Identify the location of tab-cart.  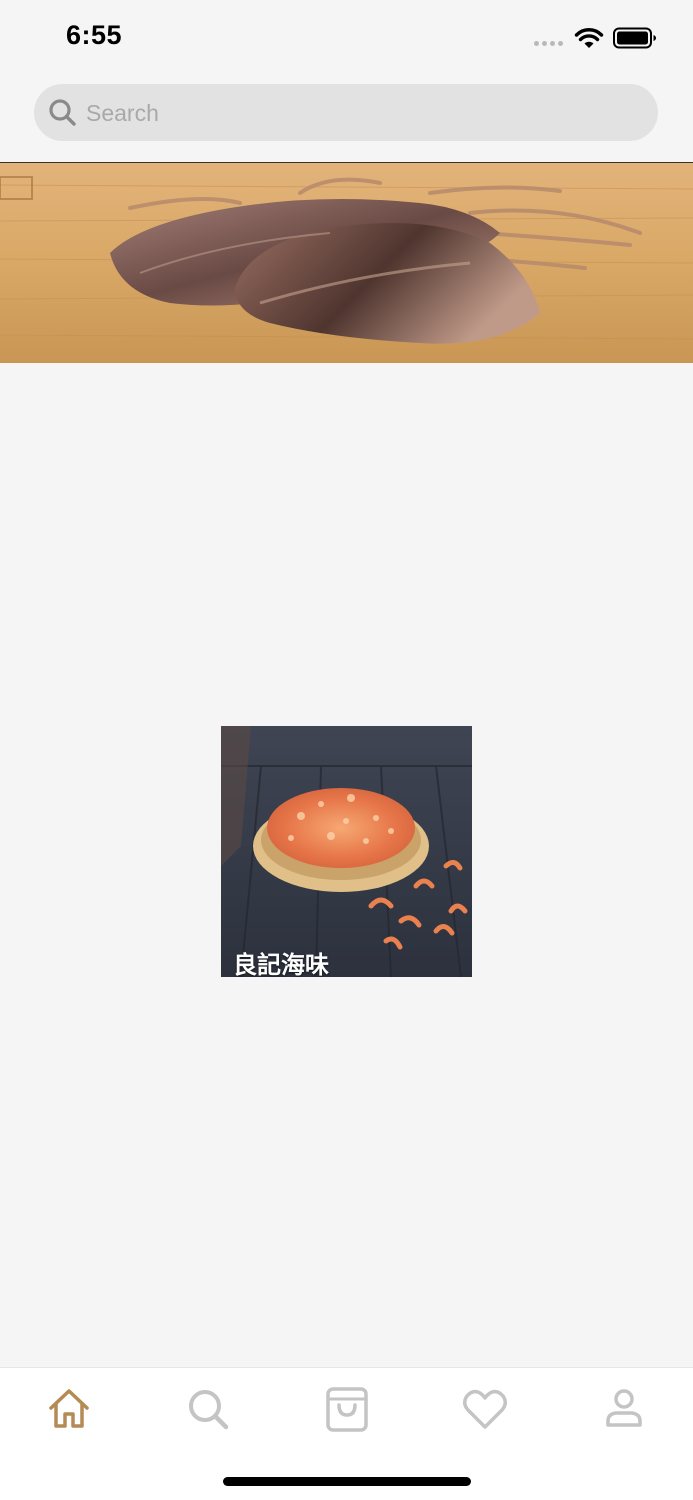
(347, 1409).